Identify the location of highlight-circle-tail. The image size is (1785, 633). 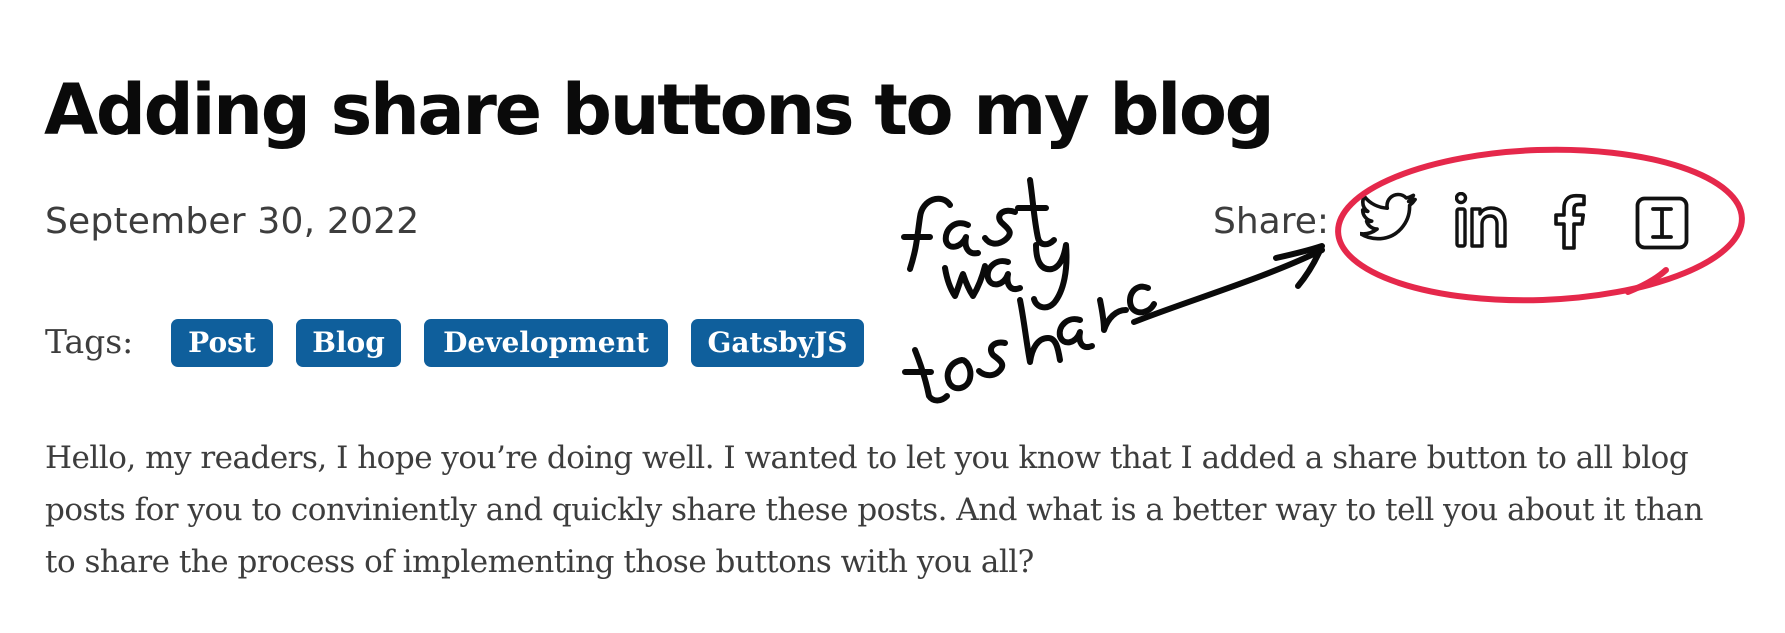
(1647, 281).